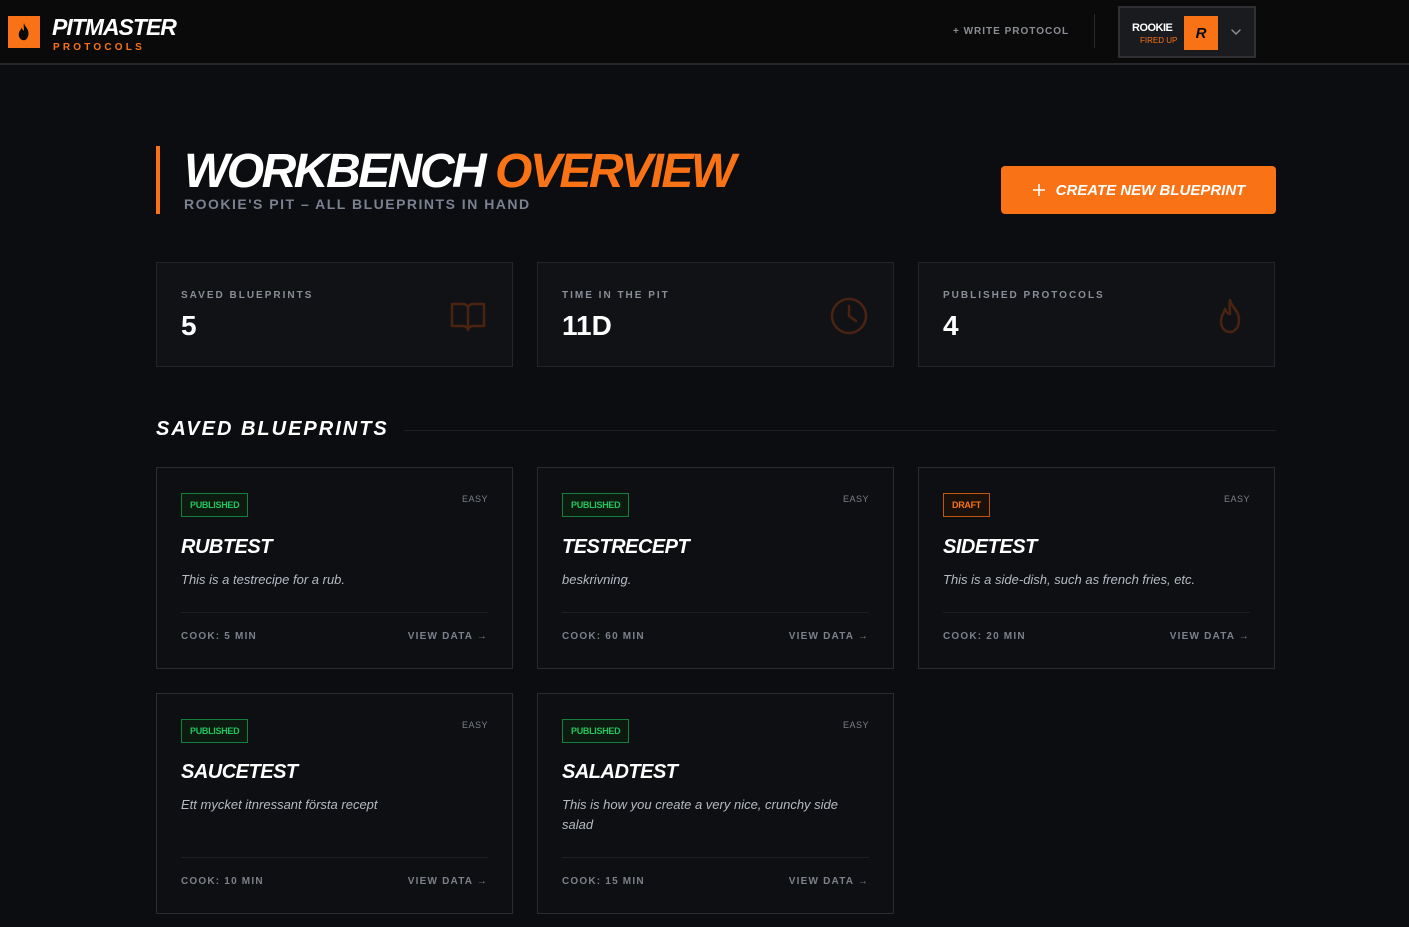  I want to click on chevron-down-icon, so click(1236, 32).